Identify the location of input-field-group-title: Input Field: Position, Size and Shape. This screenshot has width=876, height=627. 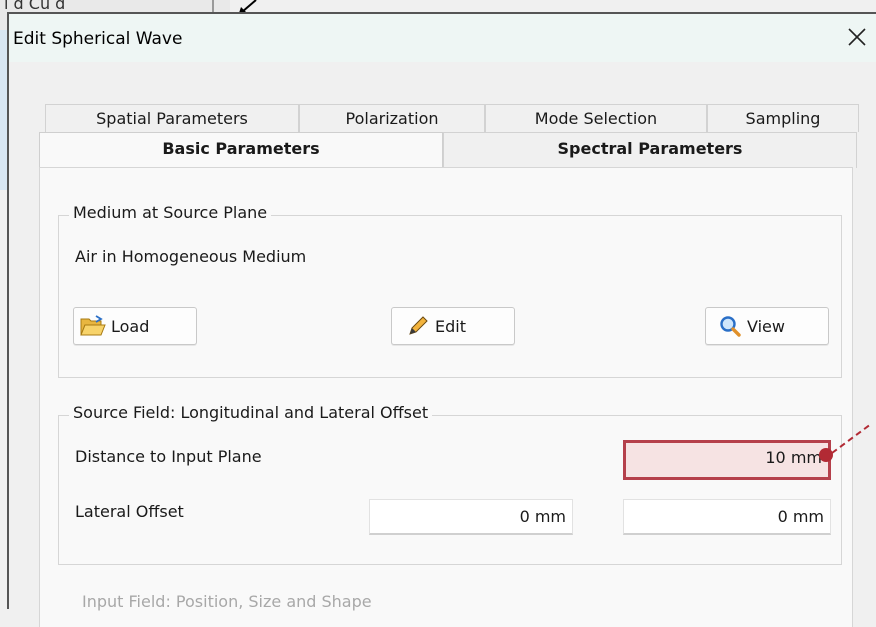
(227, 601).